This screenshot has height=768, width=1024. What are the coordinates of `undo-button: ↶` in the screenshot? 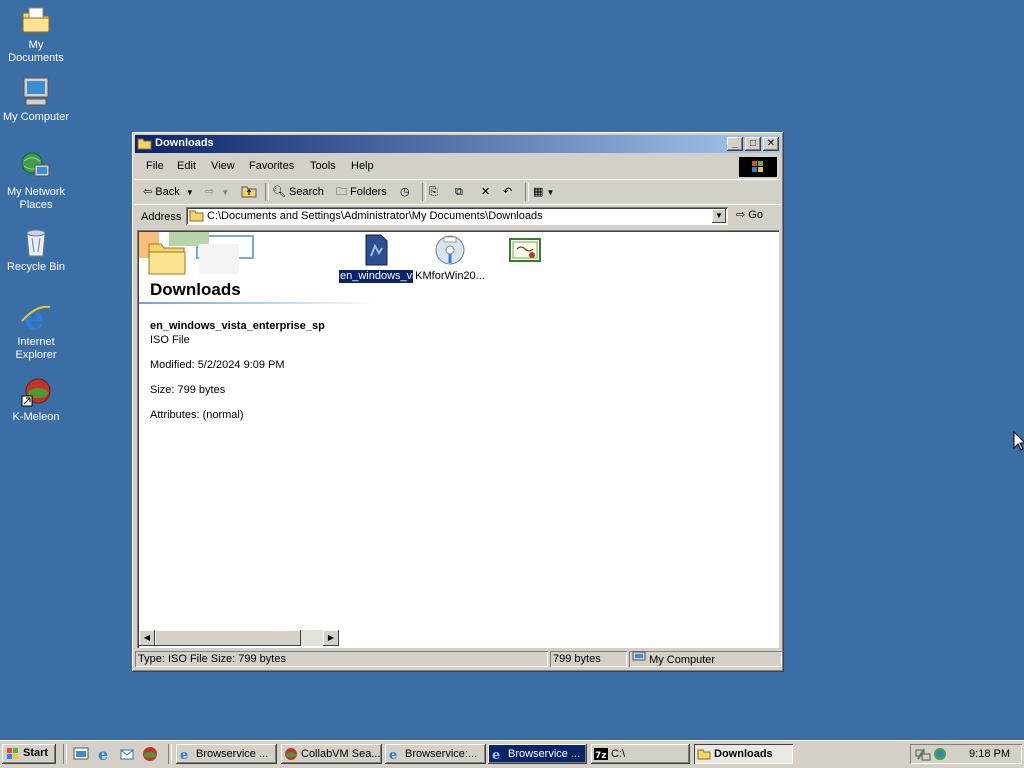 It's located at (507, 192).